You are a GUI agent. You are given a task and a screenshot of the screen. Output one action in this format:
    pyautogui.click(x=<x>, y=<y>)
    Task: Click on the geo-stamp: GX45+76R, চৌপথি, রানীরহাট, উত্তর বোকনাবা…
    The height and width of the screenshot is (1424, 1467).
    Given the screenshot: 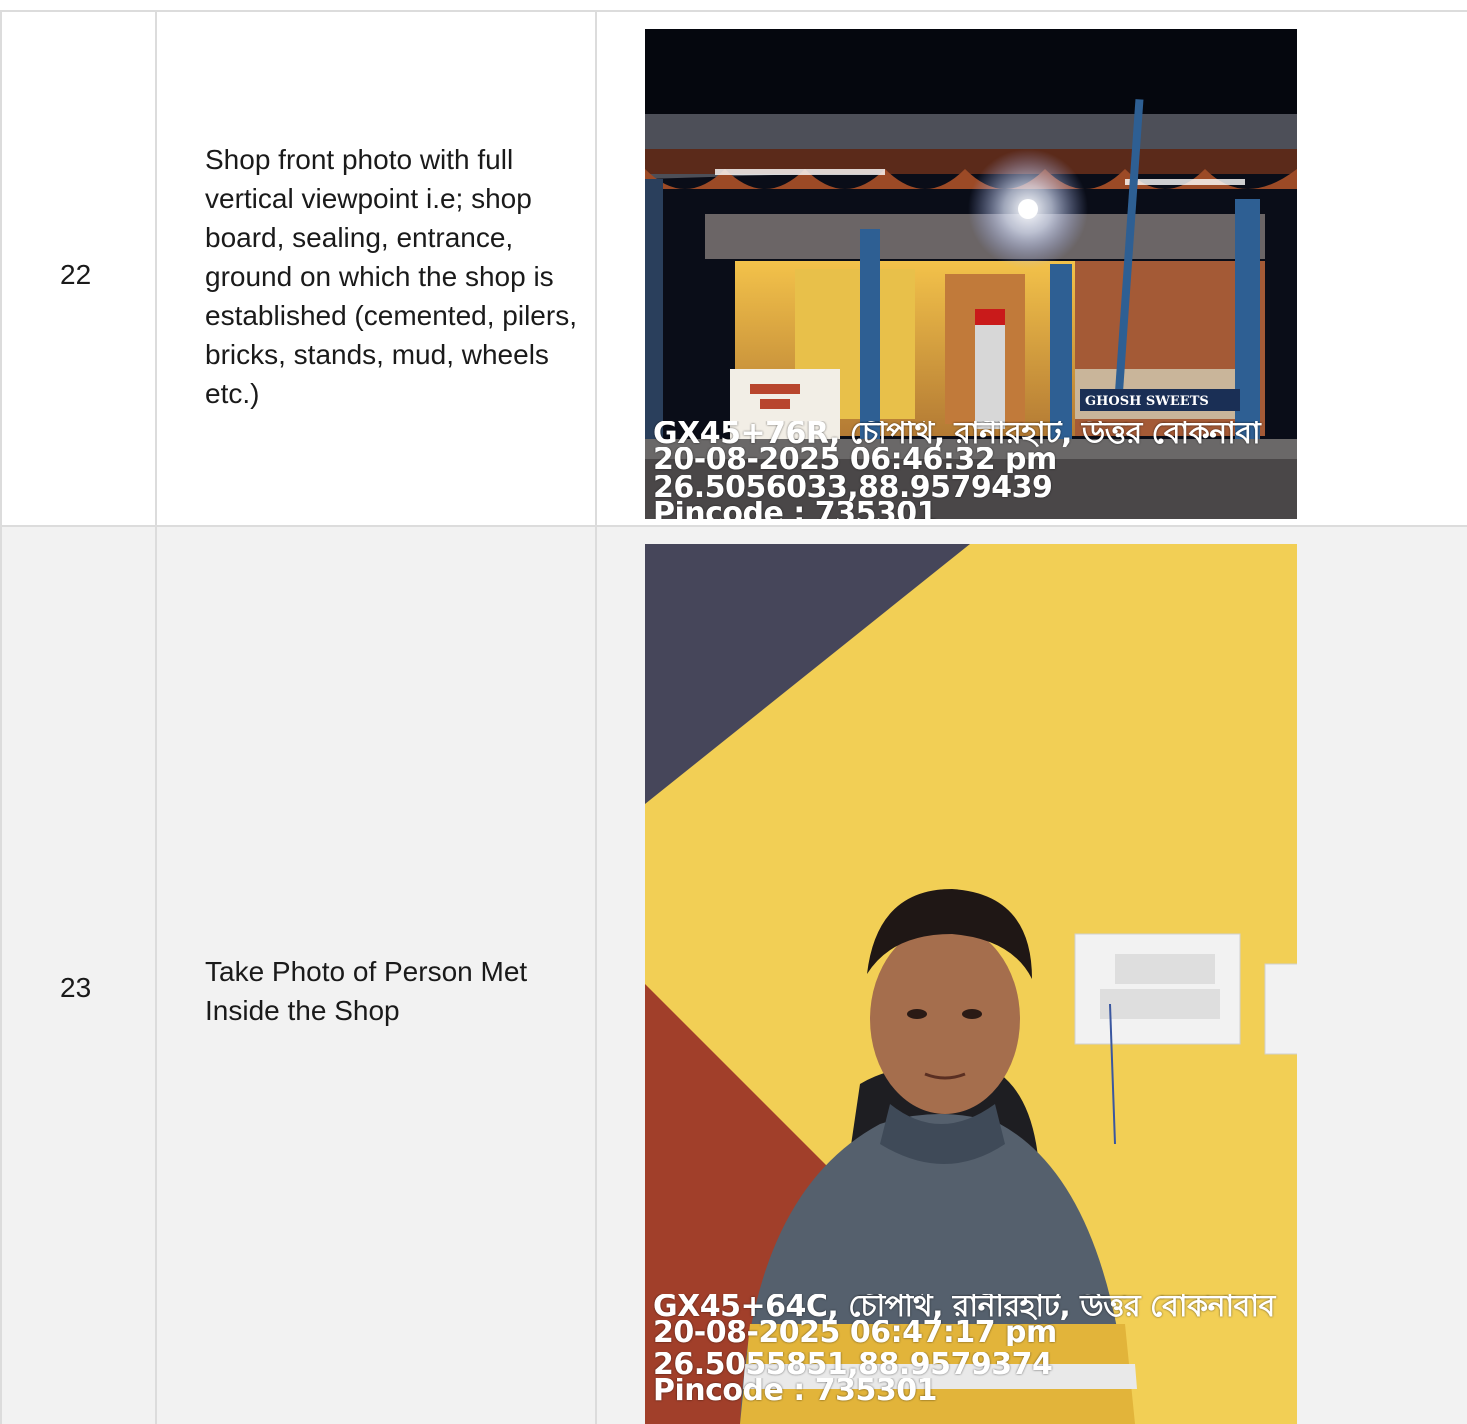 What is the action you would take?
    pyautogui.click(x=975, y=470)
    